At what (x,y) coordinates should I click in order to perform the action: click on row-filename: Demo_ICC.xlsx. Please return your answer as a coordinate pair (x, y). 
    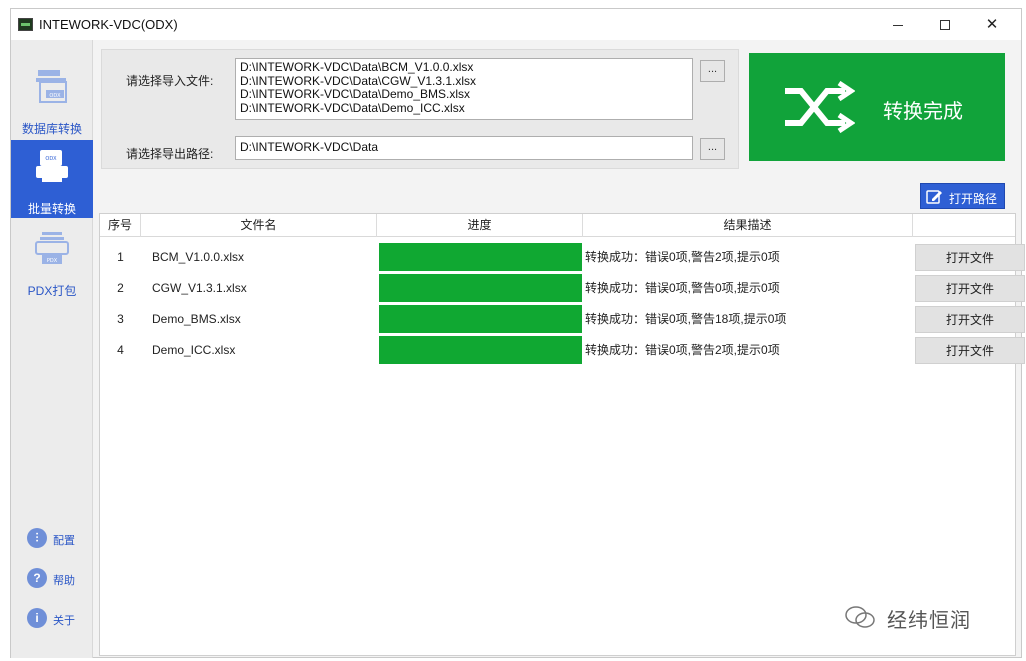
    Looking at the image, I should click on (194, 350).